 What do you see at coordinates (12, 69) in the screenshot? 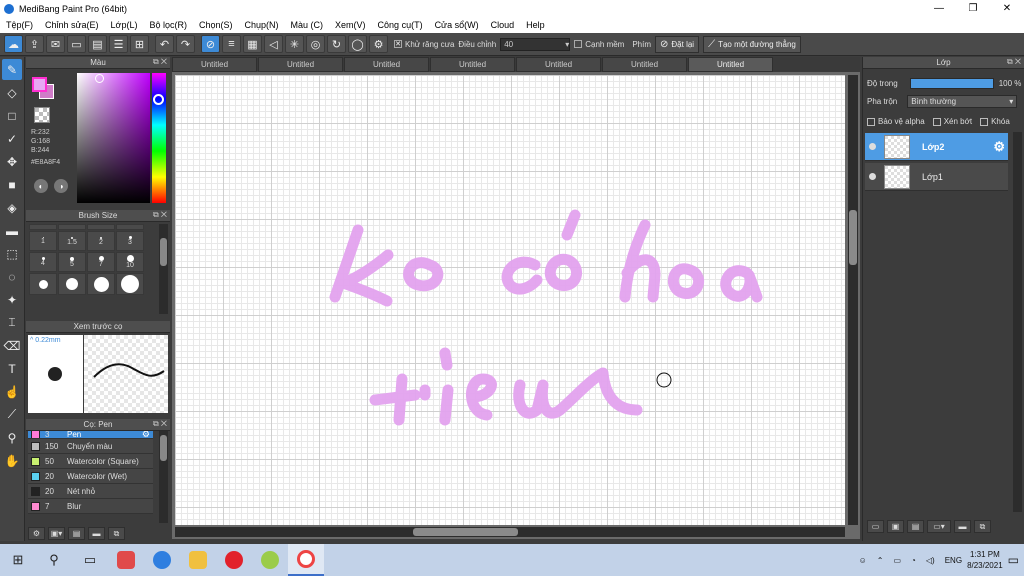
I see `brush-icon: ✎` at bounding box center [12, 69].